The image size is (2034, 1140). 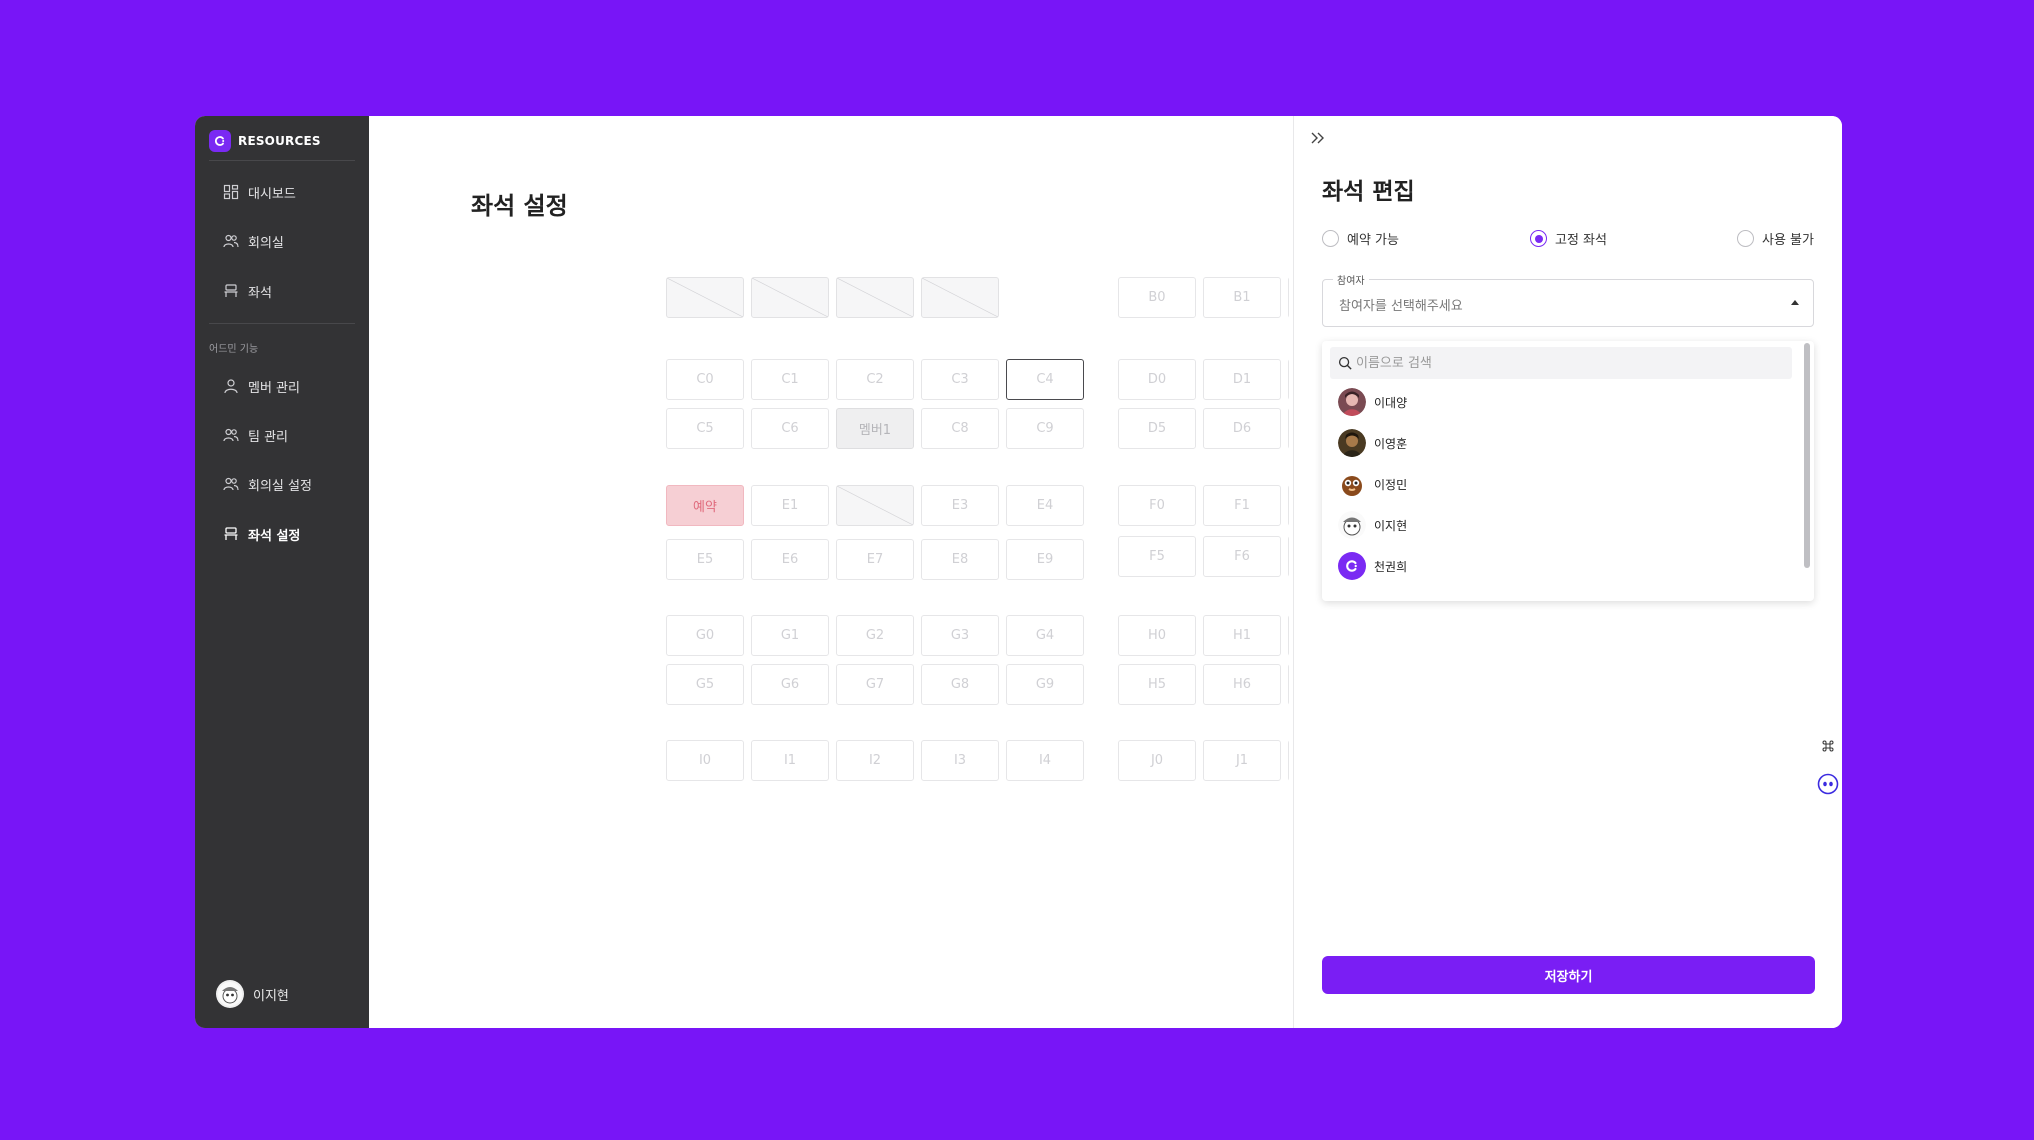 What do you see at coordinates (1157, 556) in the screenshot?
I see `seat: F5` at bounding box center [1157, 556].